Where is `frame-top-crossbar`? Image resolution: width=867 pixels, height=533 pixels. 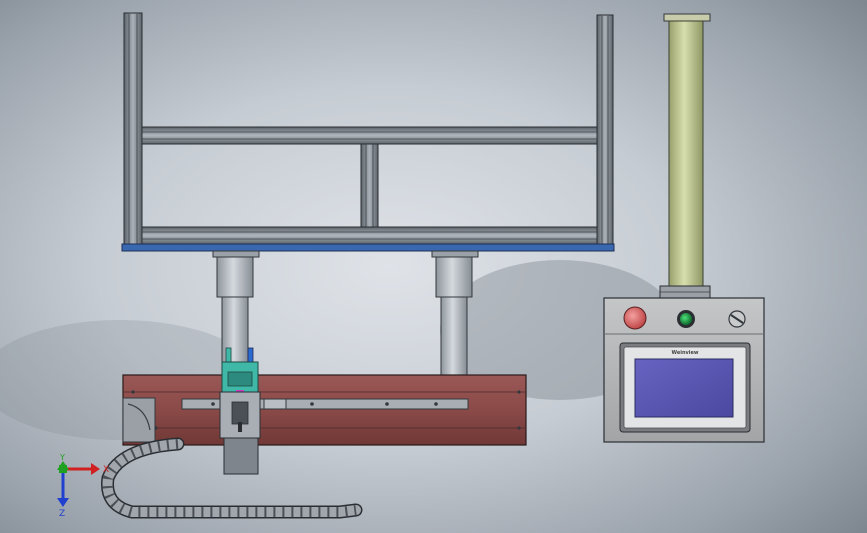 frame-top-crossbar is located at coordinates (369, 135).